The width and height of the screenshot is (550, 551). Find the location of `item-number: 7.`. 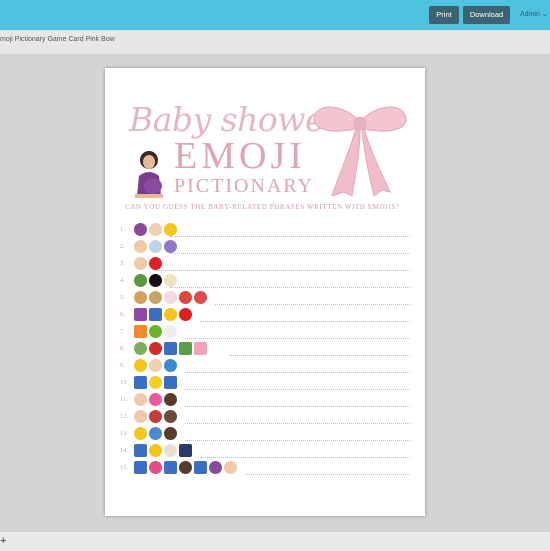

item-number: 7. is located at coordinates (122, 331).